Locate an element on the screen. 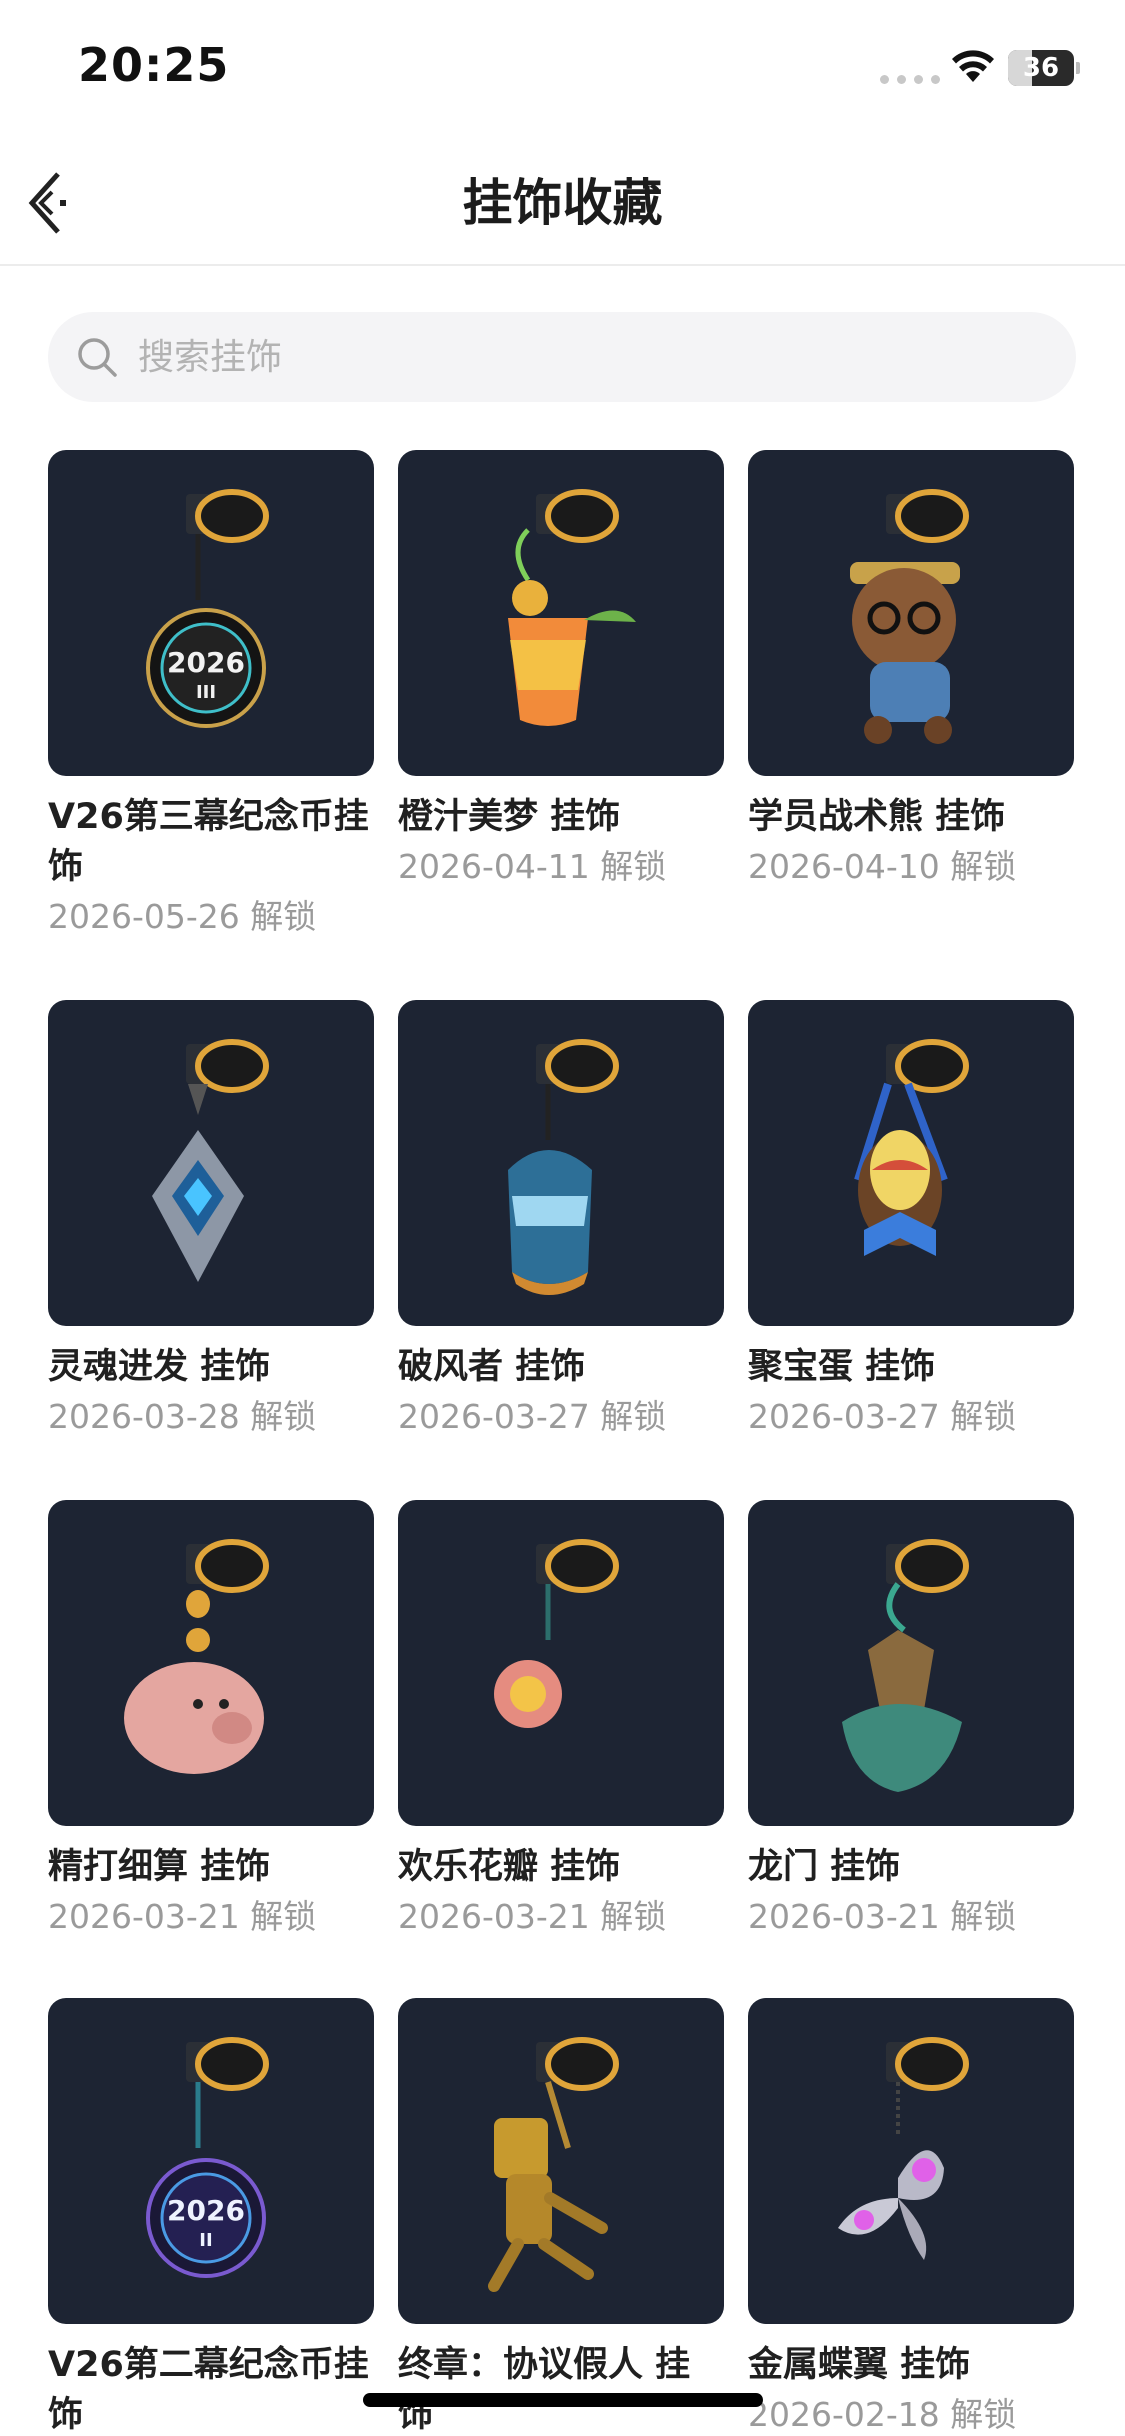  tactical-bear-icon is located at coordinates (909, 616).